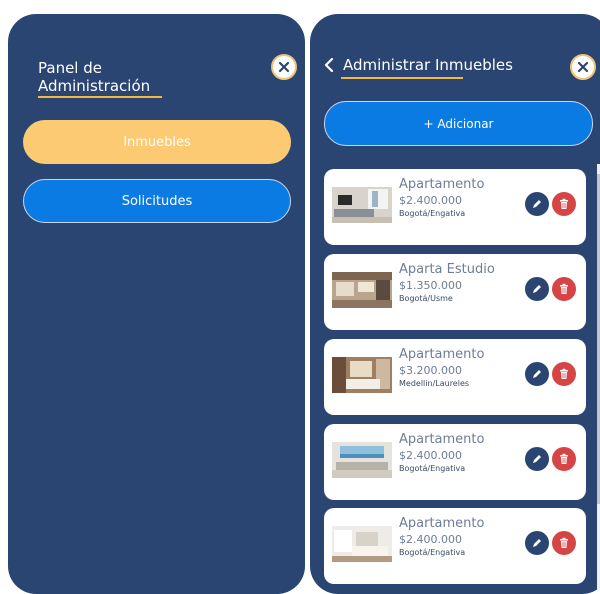 The image size is (600, 594). I want to click on bedroom-photo, so click(362, 375).